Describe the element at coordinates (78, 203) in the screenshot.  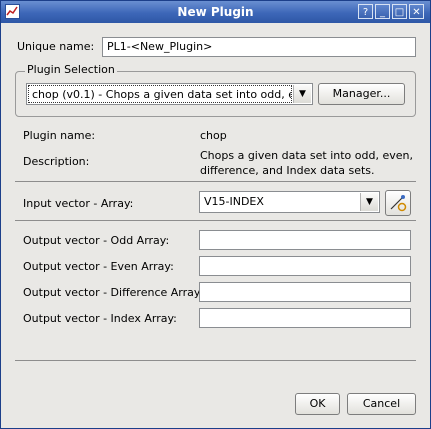
I see `input-vector-label: Input vector - Array:` at that location.